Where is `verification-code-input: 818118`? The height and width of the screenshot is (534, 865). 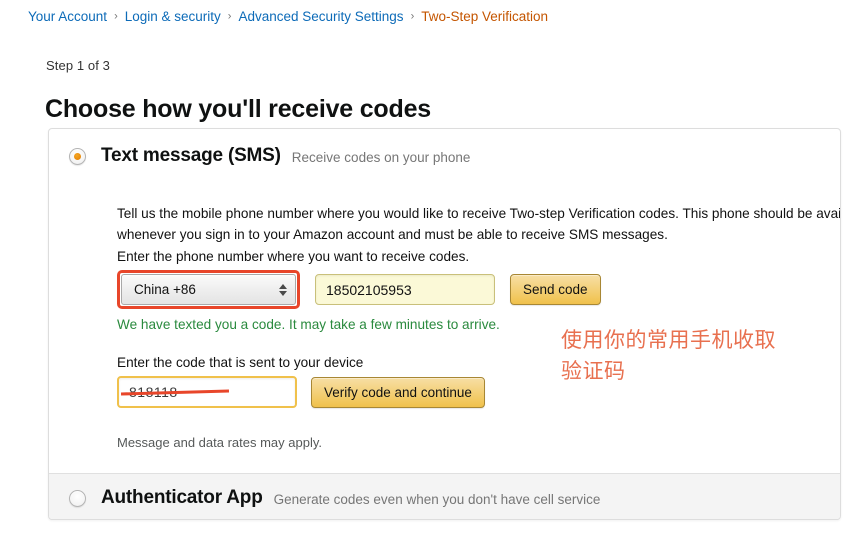
verification-code-input: 818118 is located at coordinates (207, 392).